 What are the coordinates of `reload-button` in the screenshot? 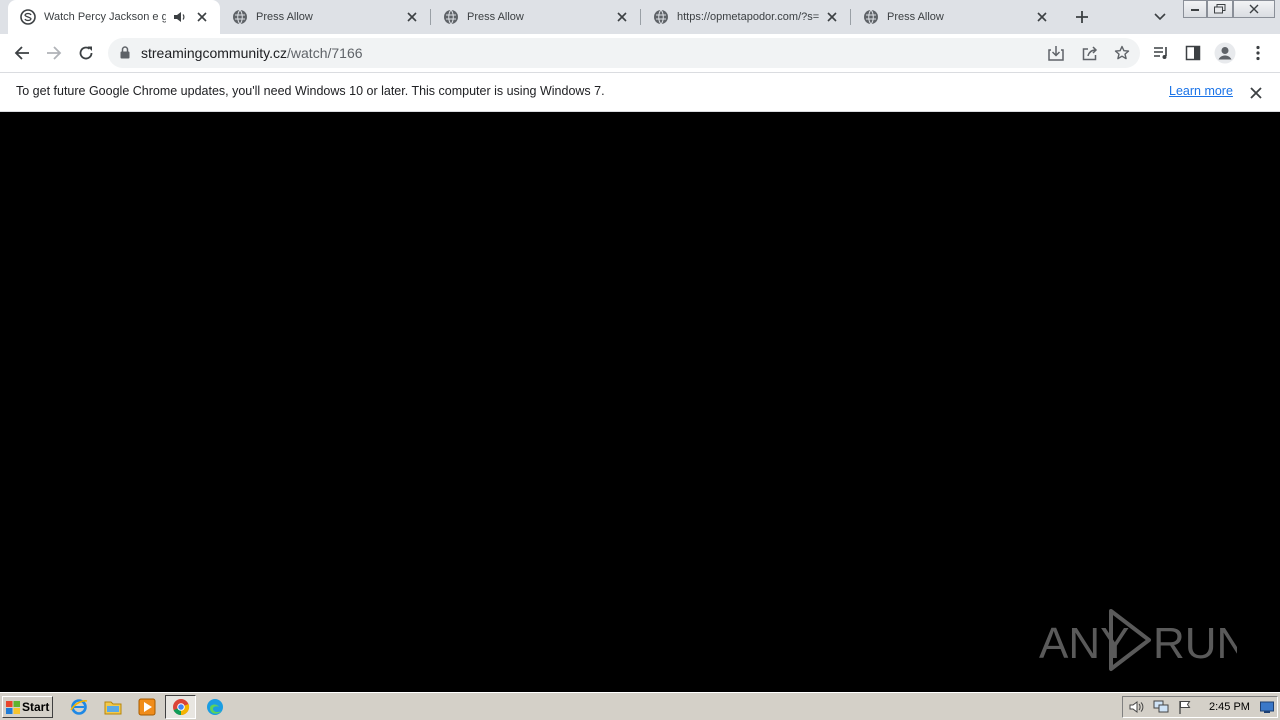 It's located at (86, 53).